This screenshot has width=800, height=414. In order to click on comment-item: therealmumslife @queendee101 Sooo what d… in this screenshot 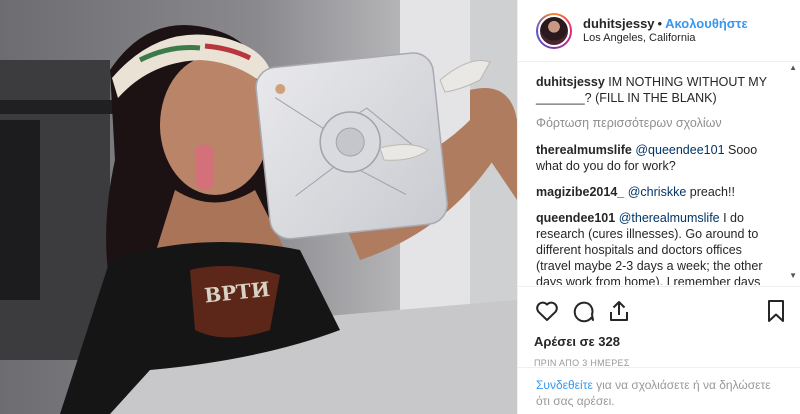, I will do `click(657, 158)`.